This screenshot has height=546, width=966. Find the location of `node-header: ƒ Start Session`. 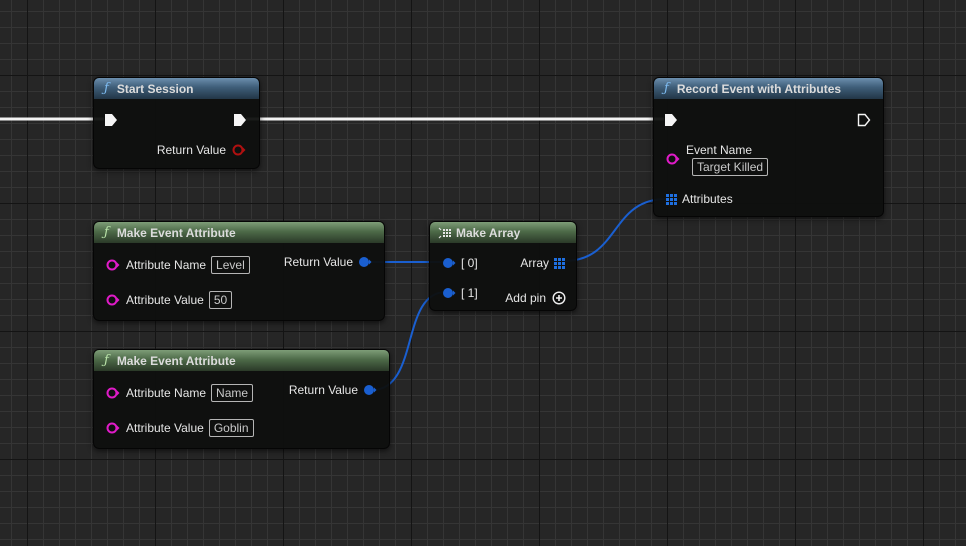

node-header: ƒ Start Session is located at coordinates (176, 88).